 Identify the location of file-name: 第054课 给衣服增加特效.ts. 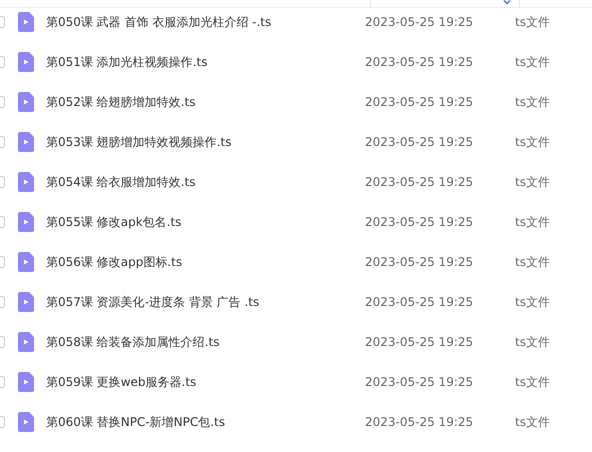
(205, 182).